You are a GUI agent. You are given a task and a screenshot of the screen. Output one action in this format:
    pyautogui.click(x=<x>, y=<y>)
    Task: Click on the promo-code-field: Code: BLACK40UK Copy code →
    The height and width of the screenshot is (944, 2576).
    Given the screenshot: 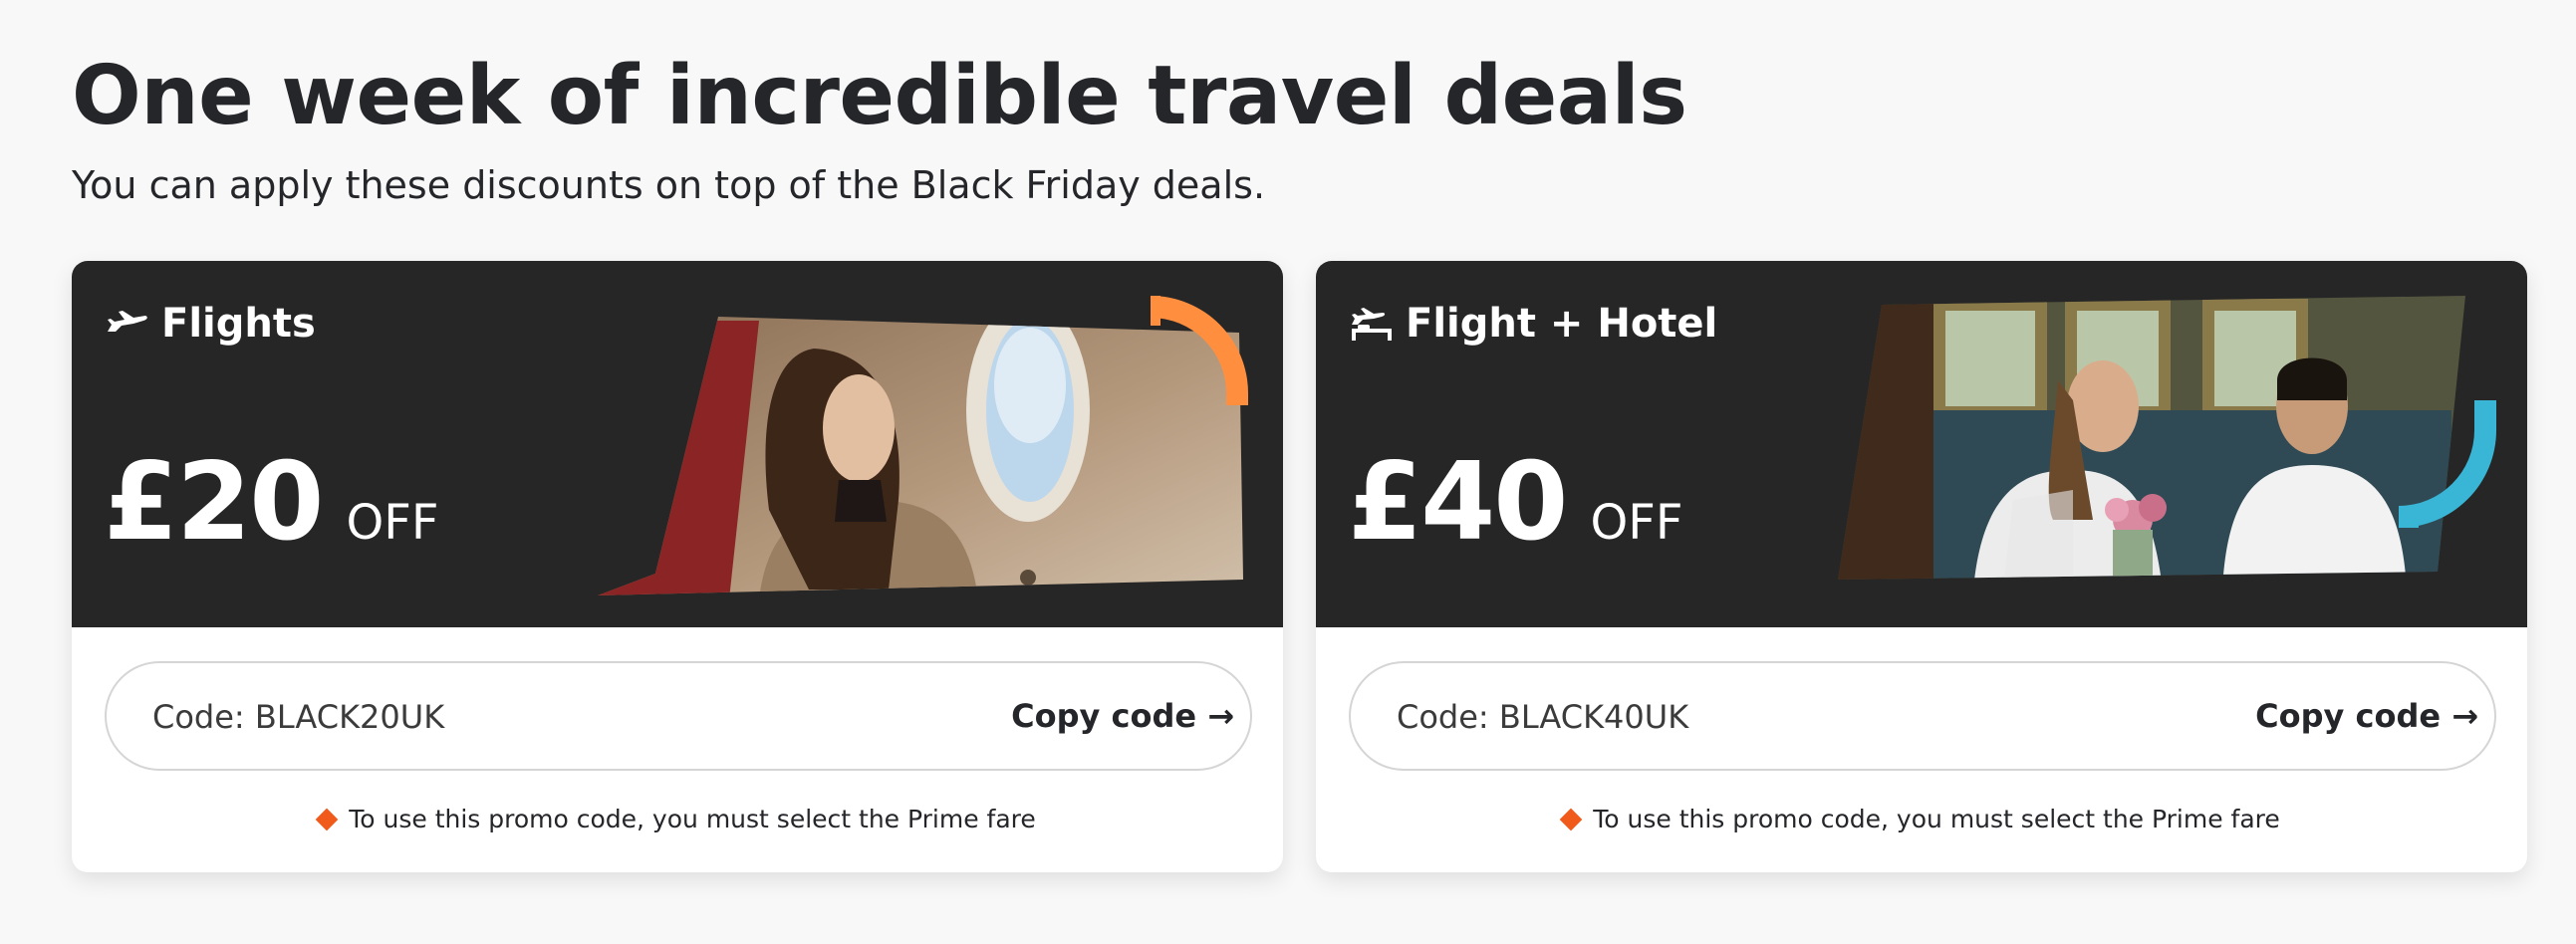 What is the action you would take?
    pyautogui.click(x=1922, y=716)
    